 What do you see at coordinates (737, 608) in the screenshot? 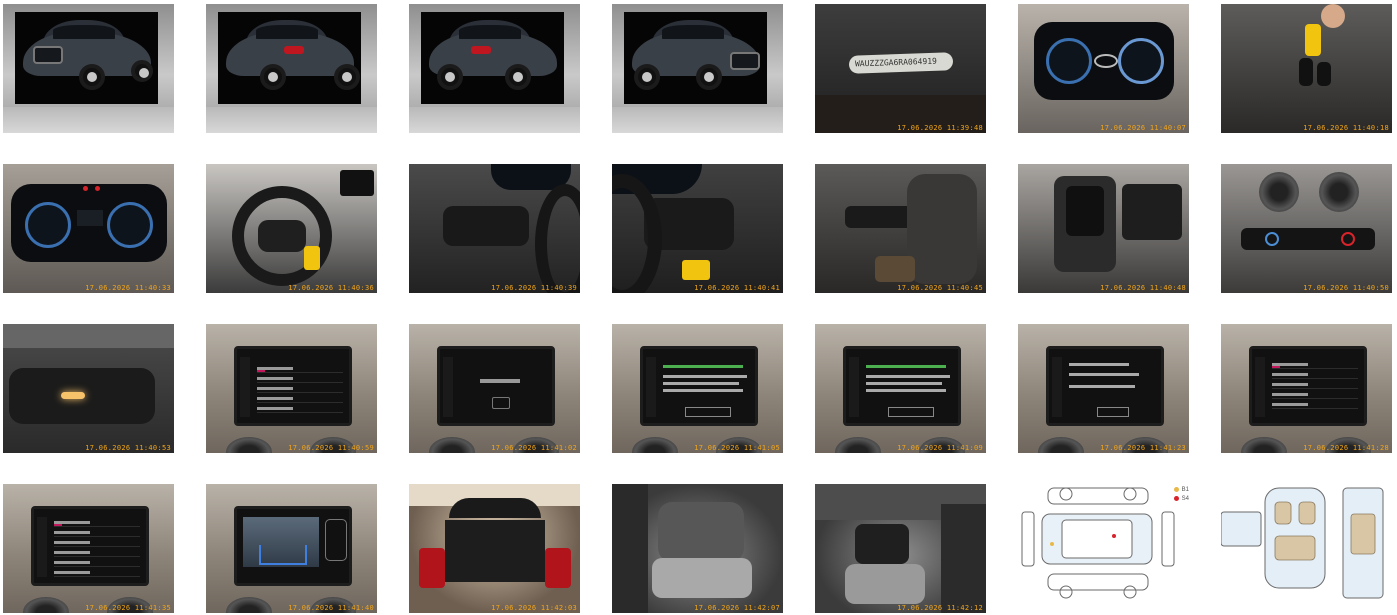
I see `photo-timestamp: 17.06.2026 11:42:07` at bounding box center [737, 608].